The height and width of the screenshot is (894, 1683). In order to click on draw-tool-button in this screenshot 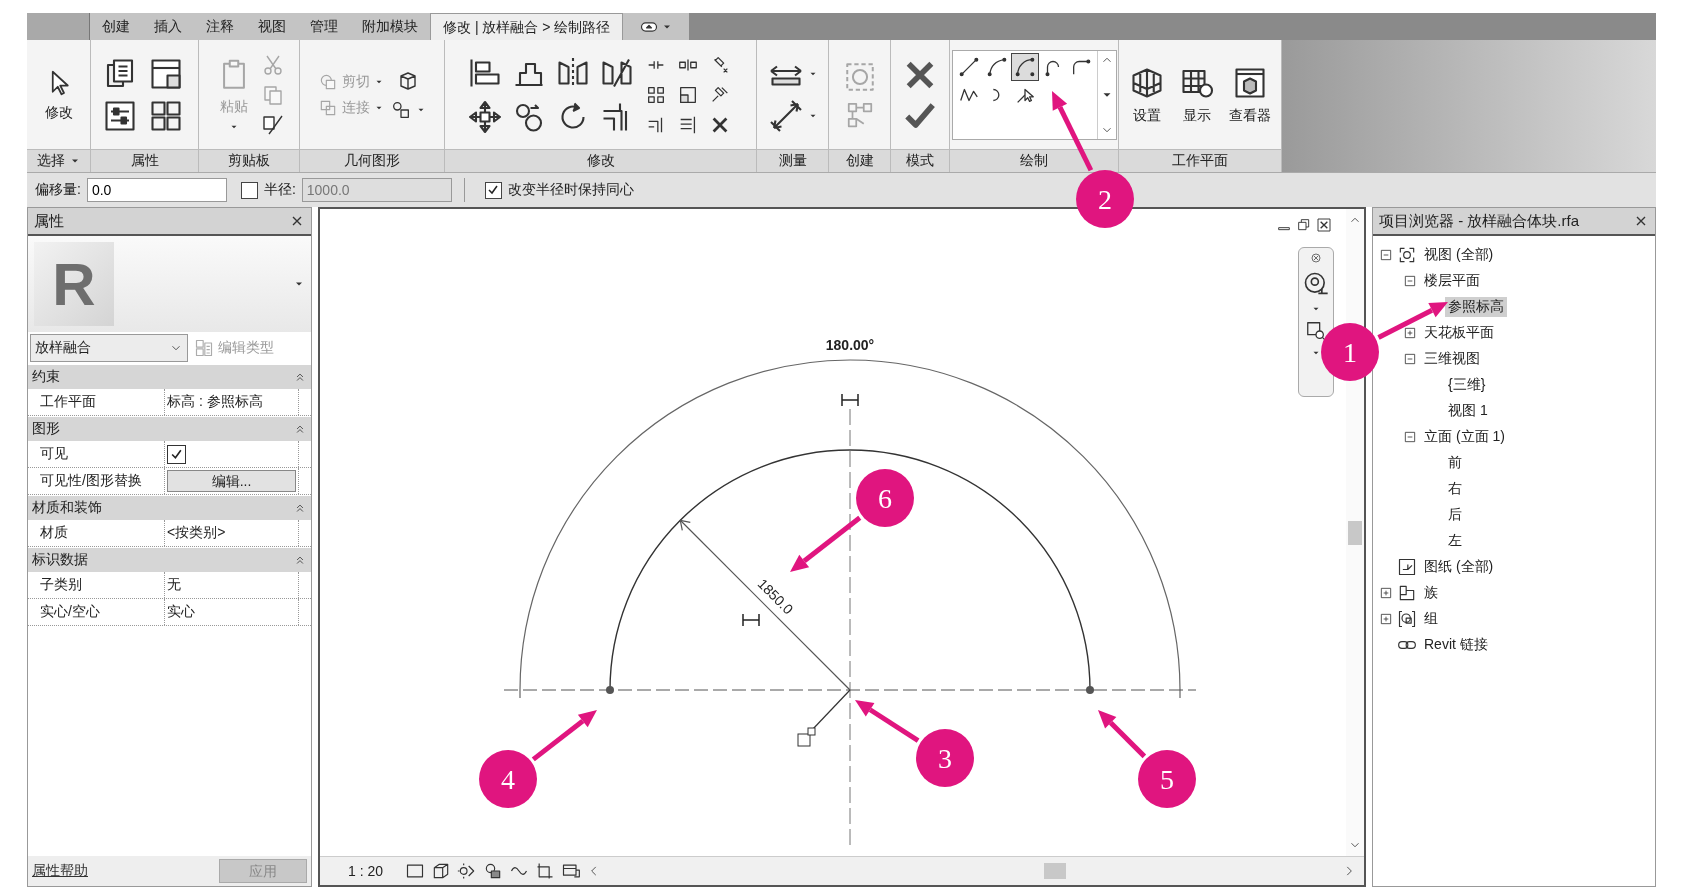, I will do `click(1024, 66)`.